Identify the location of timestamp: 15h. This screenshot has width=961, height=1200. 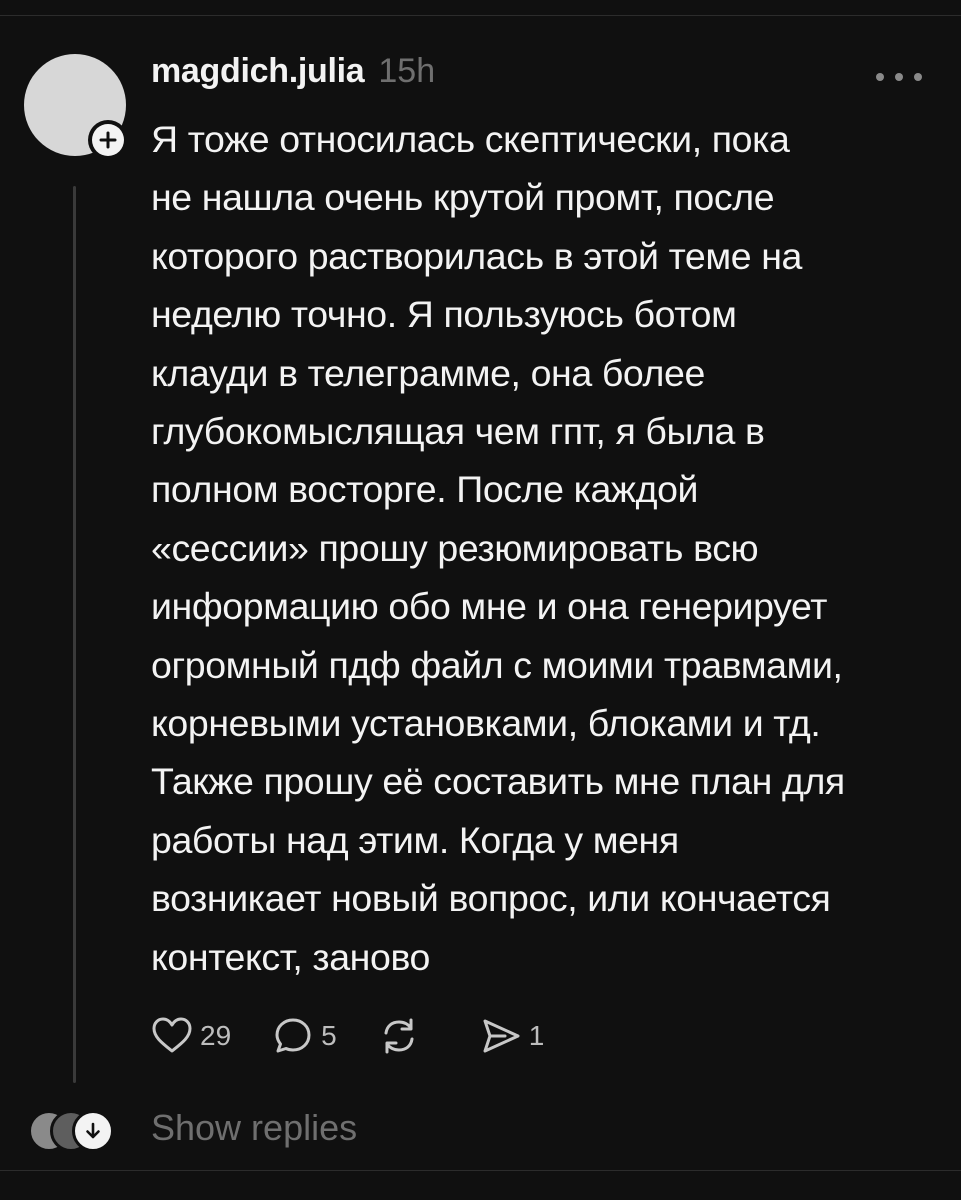
(407, 71).